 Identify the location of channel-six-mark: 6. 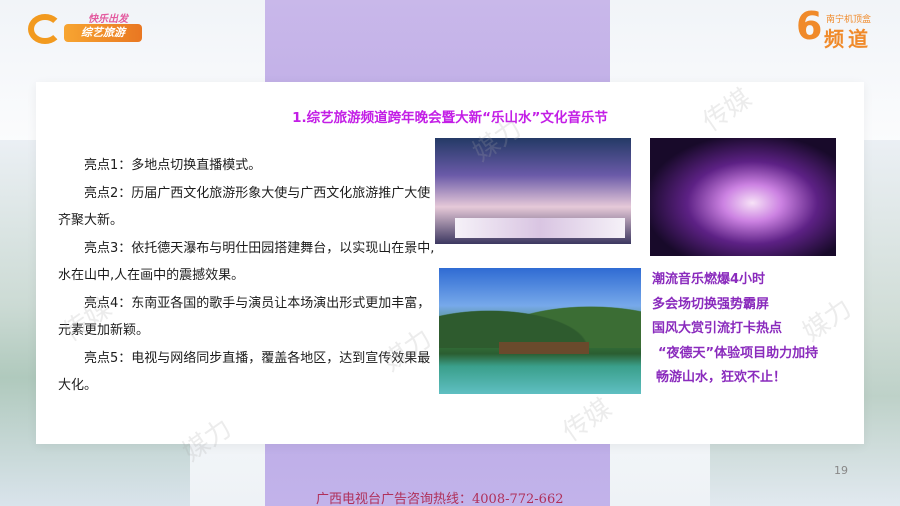
(809, 26).